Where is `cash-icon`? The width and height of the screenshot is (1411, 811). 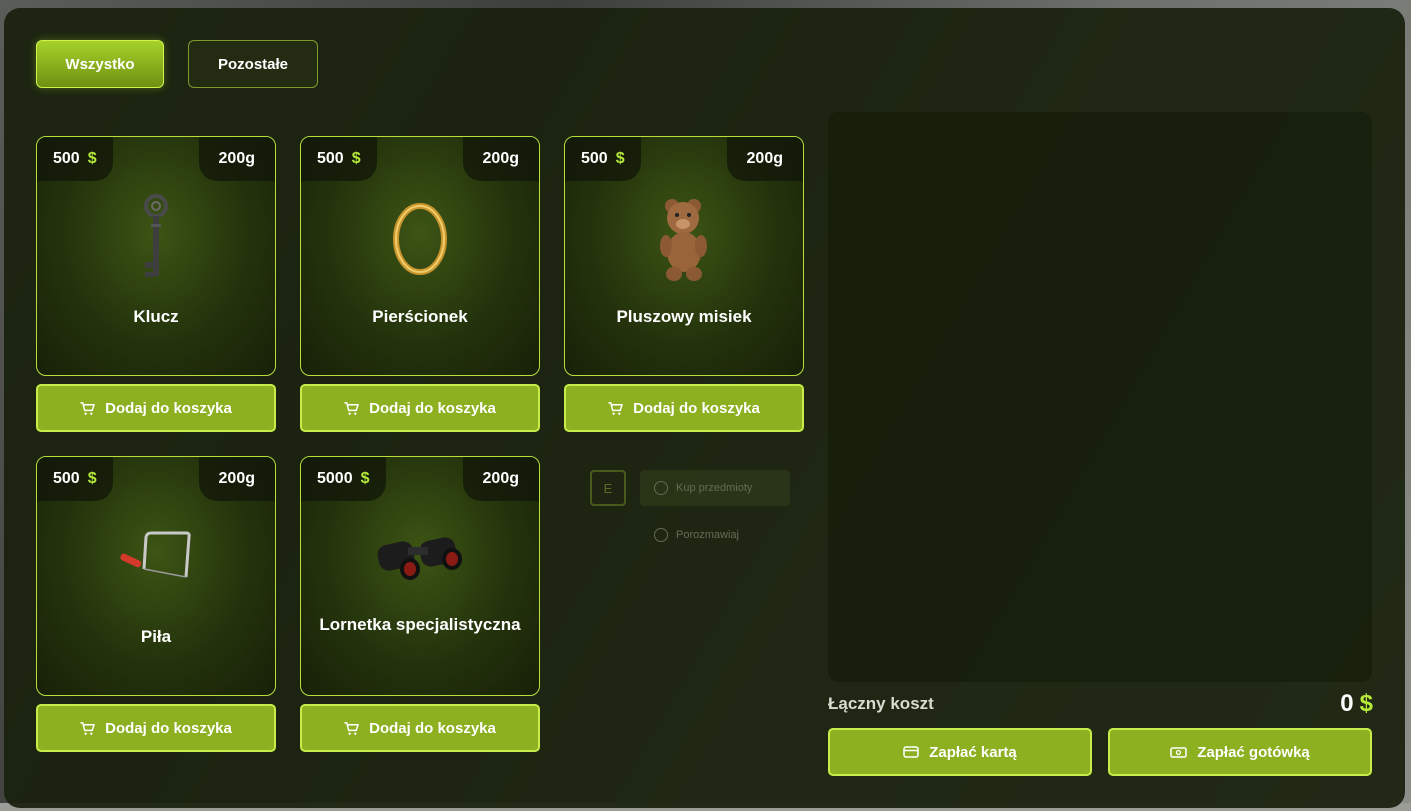 cash-icon is located at coordinates (1178, 752).